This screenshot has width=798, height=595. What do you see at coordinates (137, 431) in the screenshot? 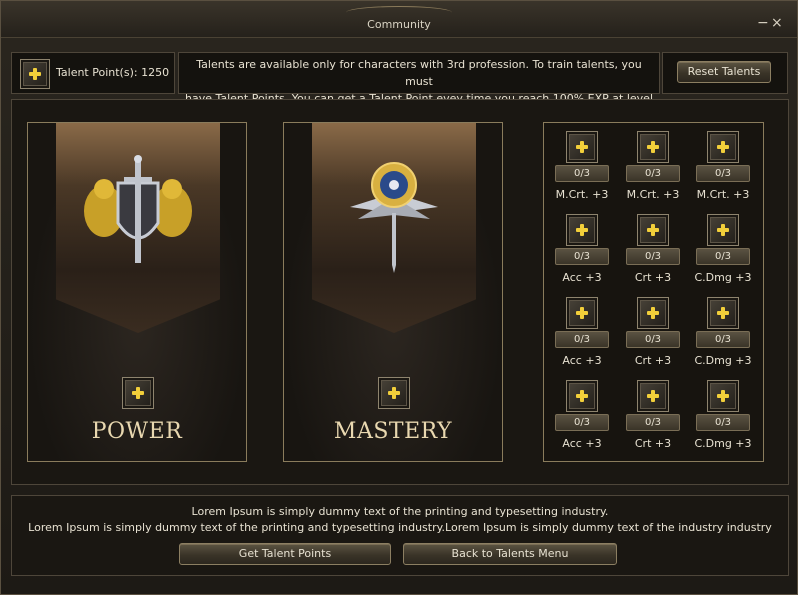
I see `power-title: POWER` at bounding box center [137, 431].